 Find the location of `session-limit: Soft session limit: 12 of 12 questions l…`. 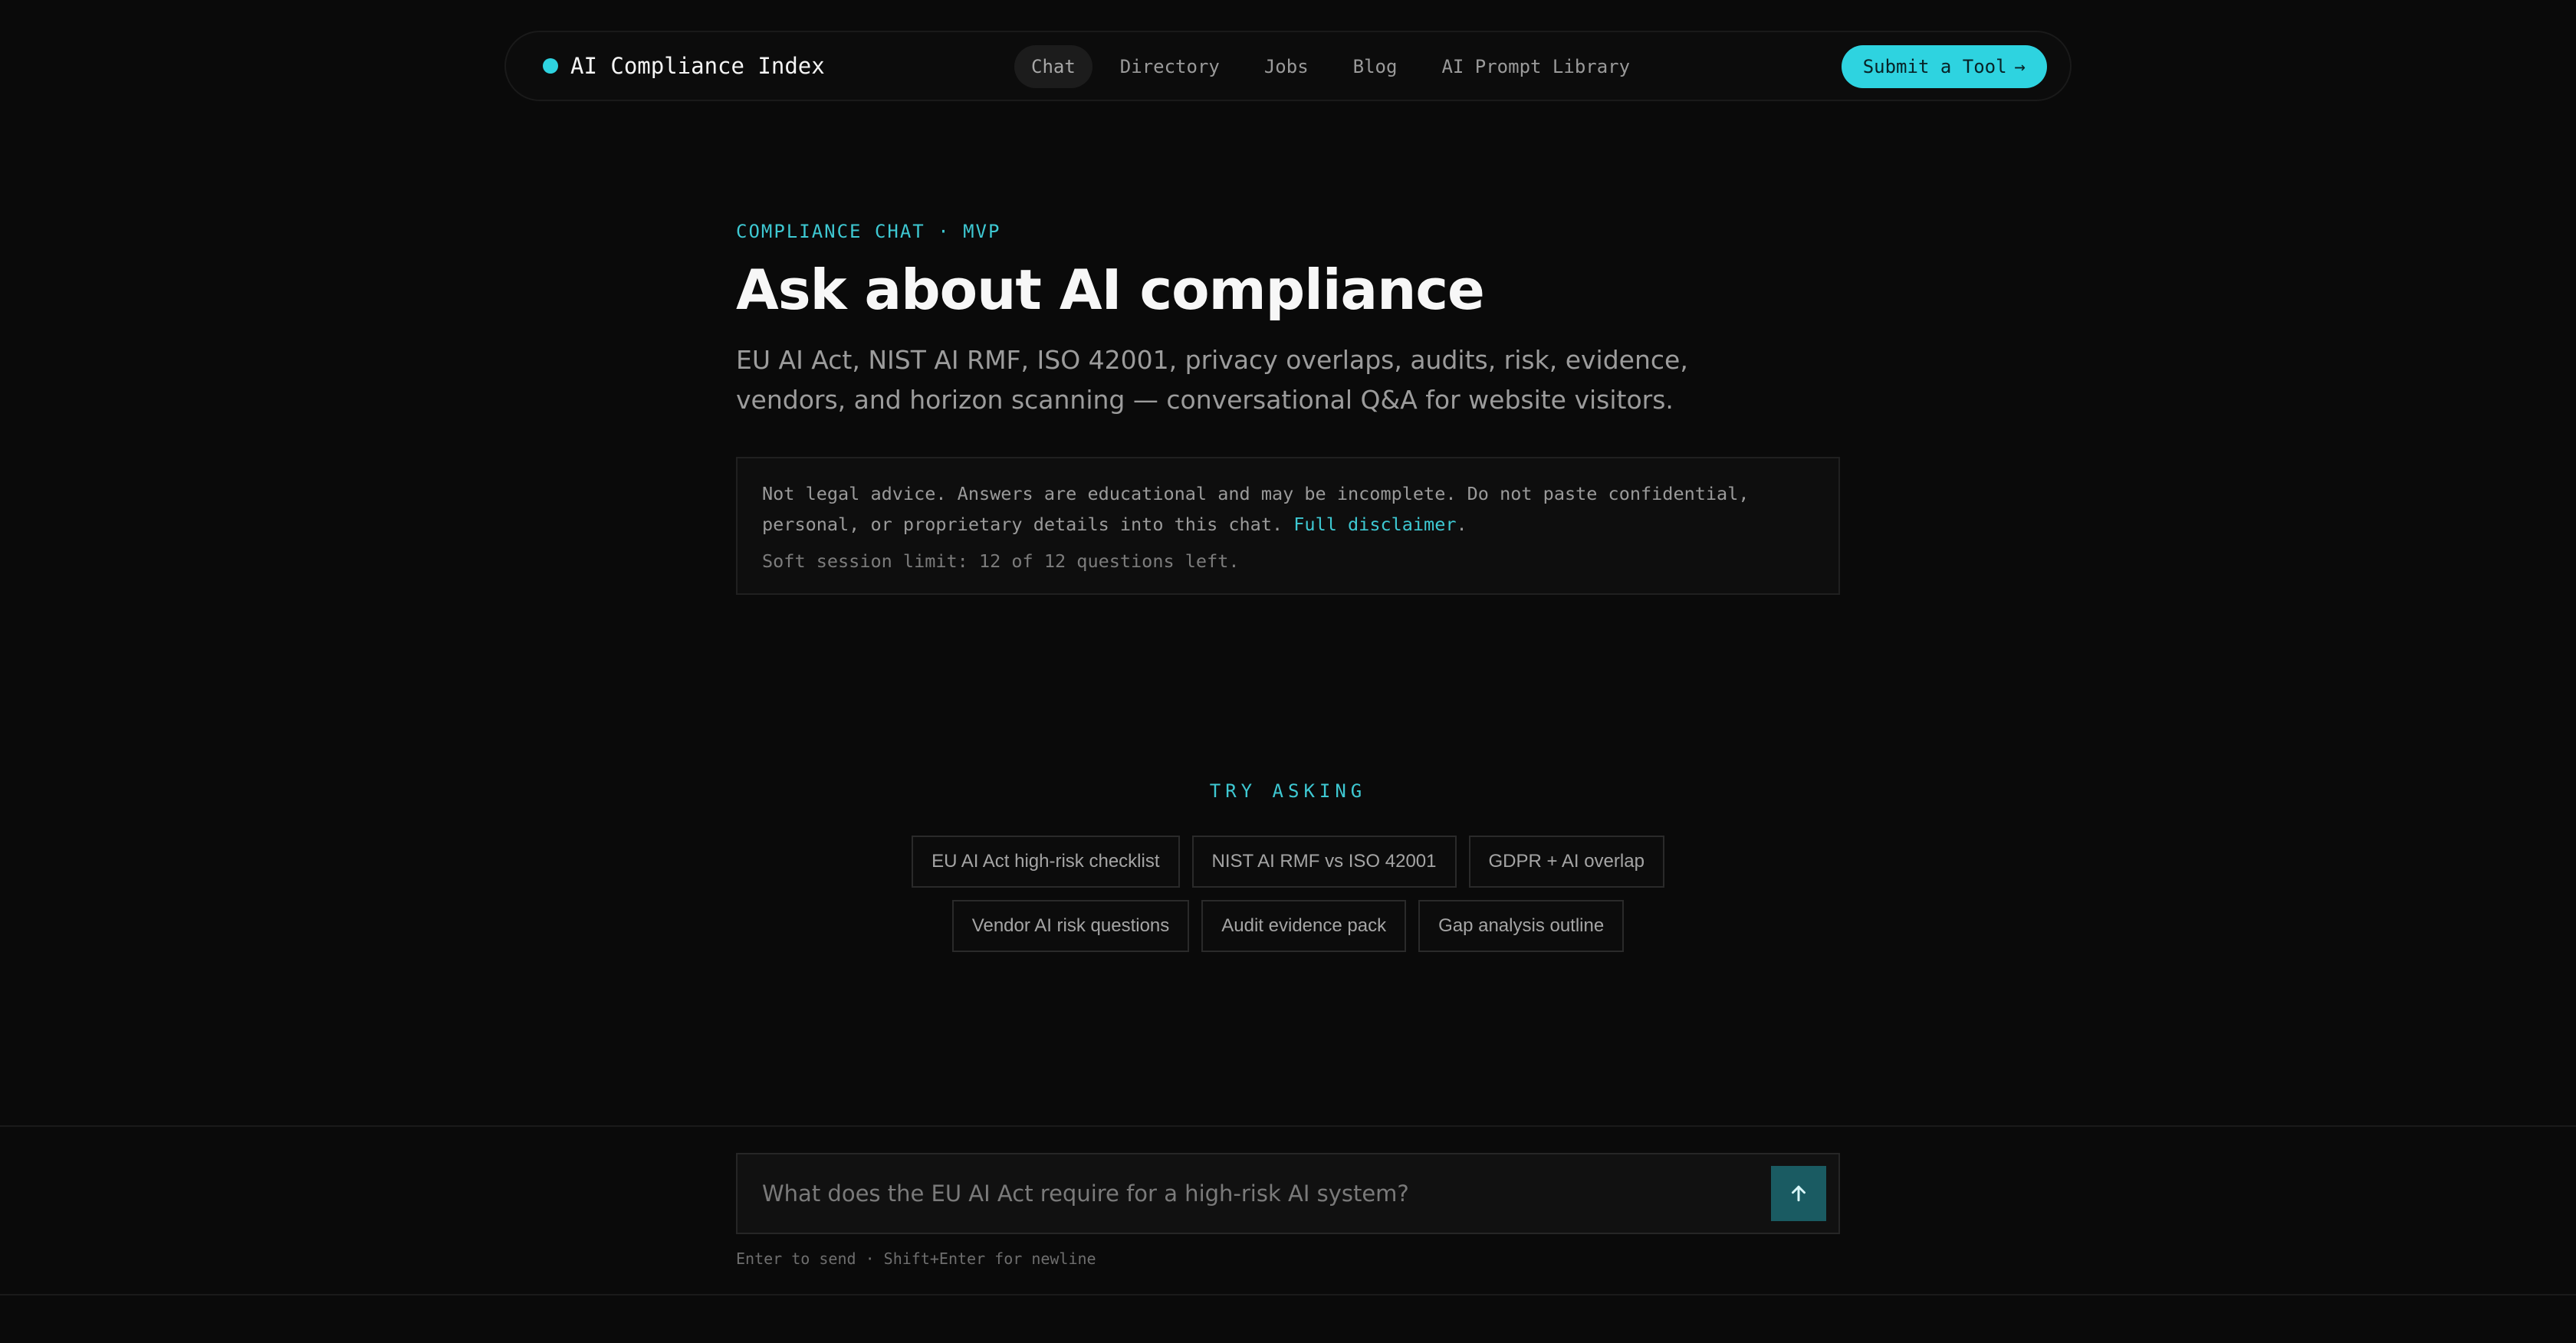

session-limit: Soft session limit: 12 of 12 questions l… is located at coordinates (1001, 561).